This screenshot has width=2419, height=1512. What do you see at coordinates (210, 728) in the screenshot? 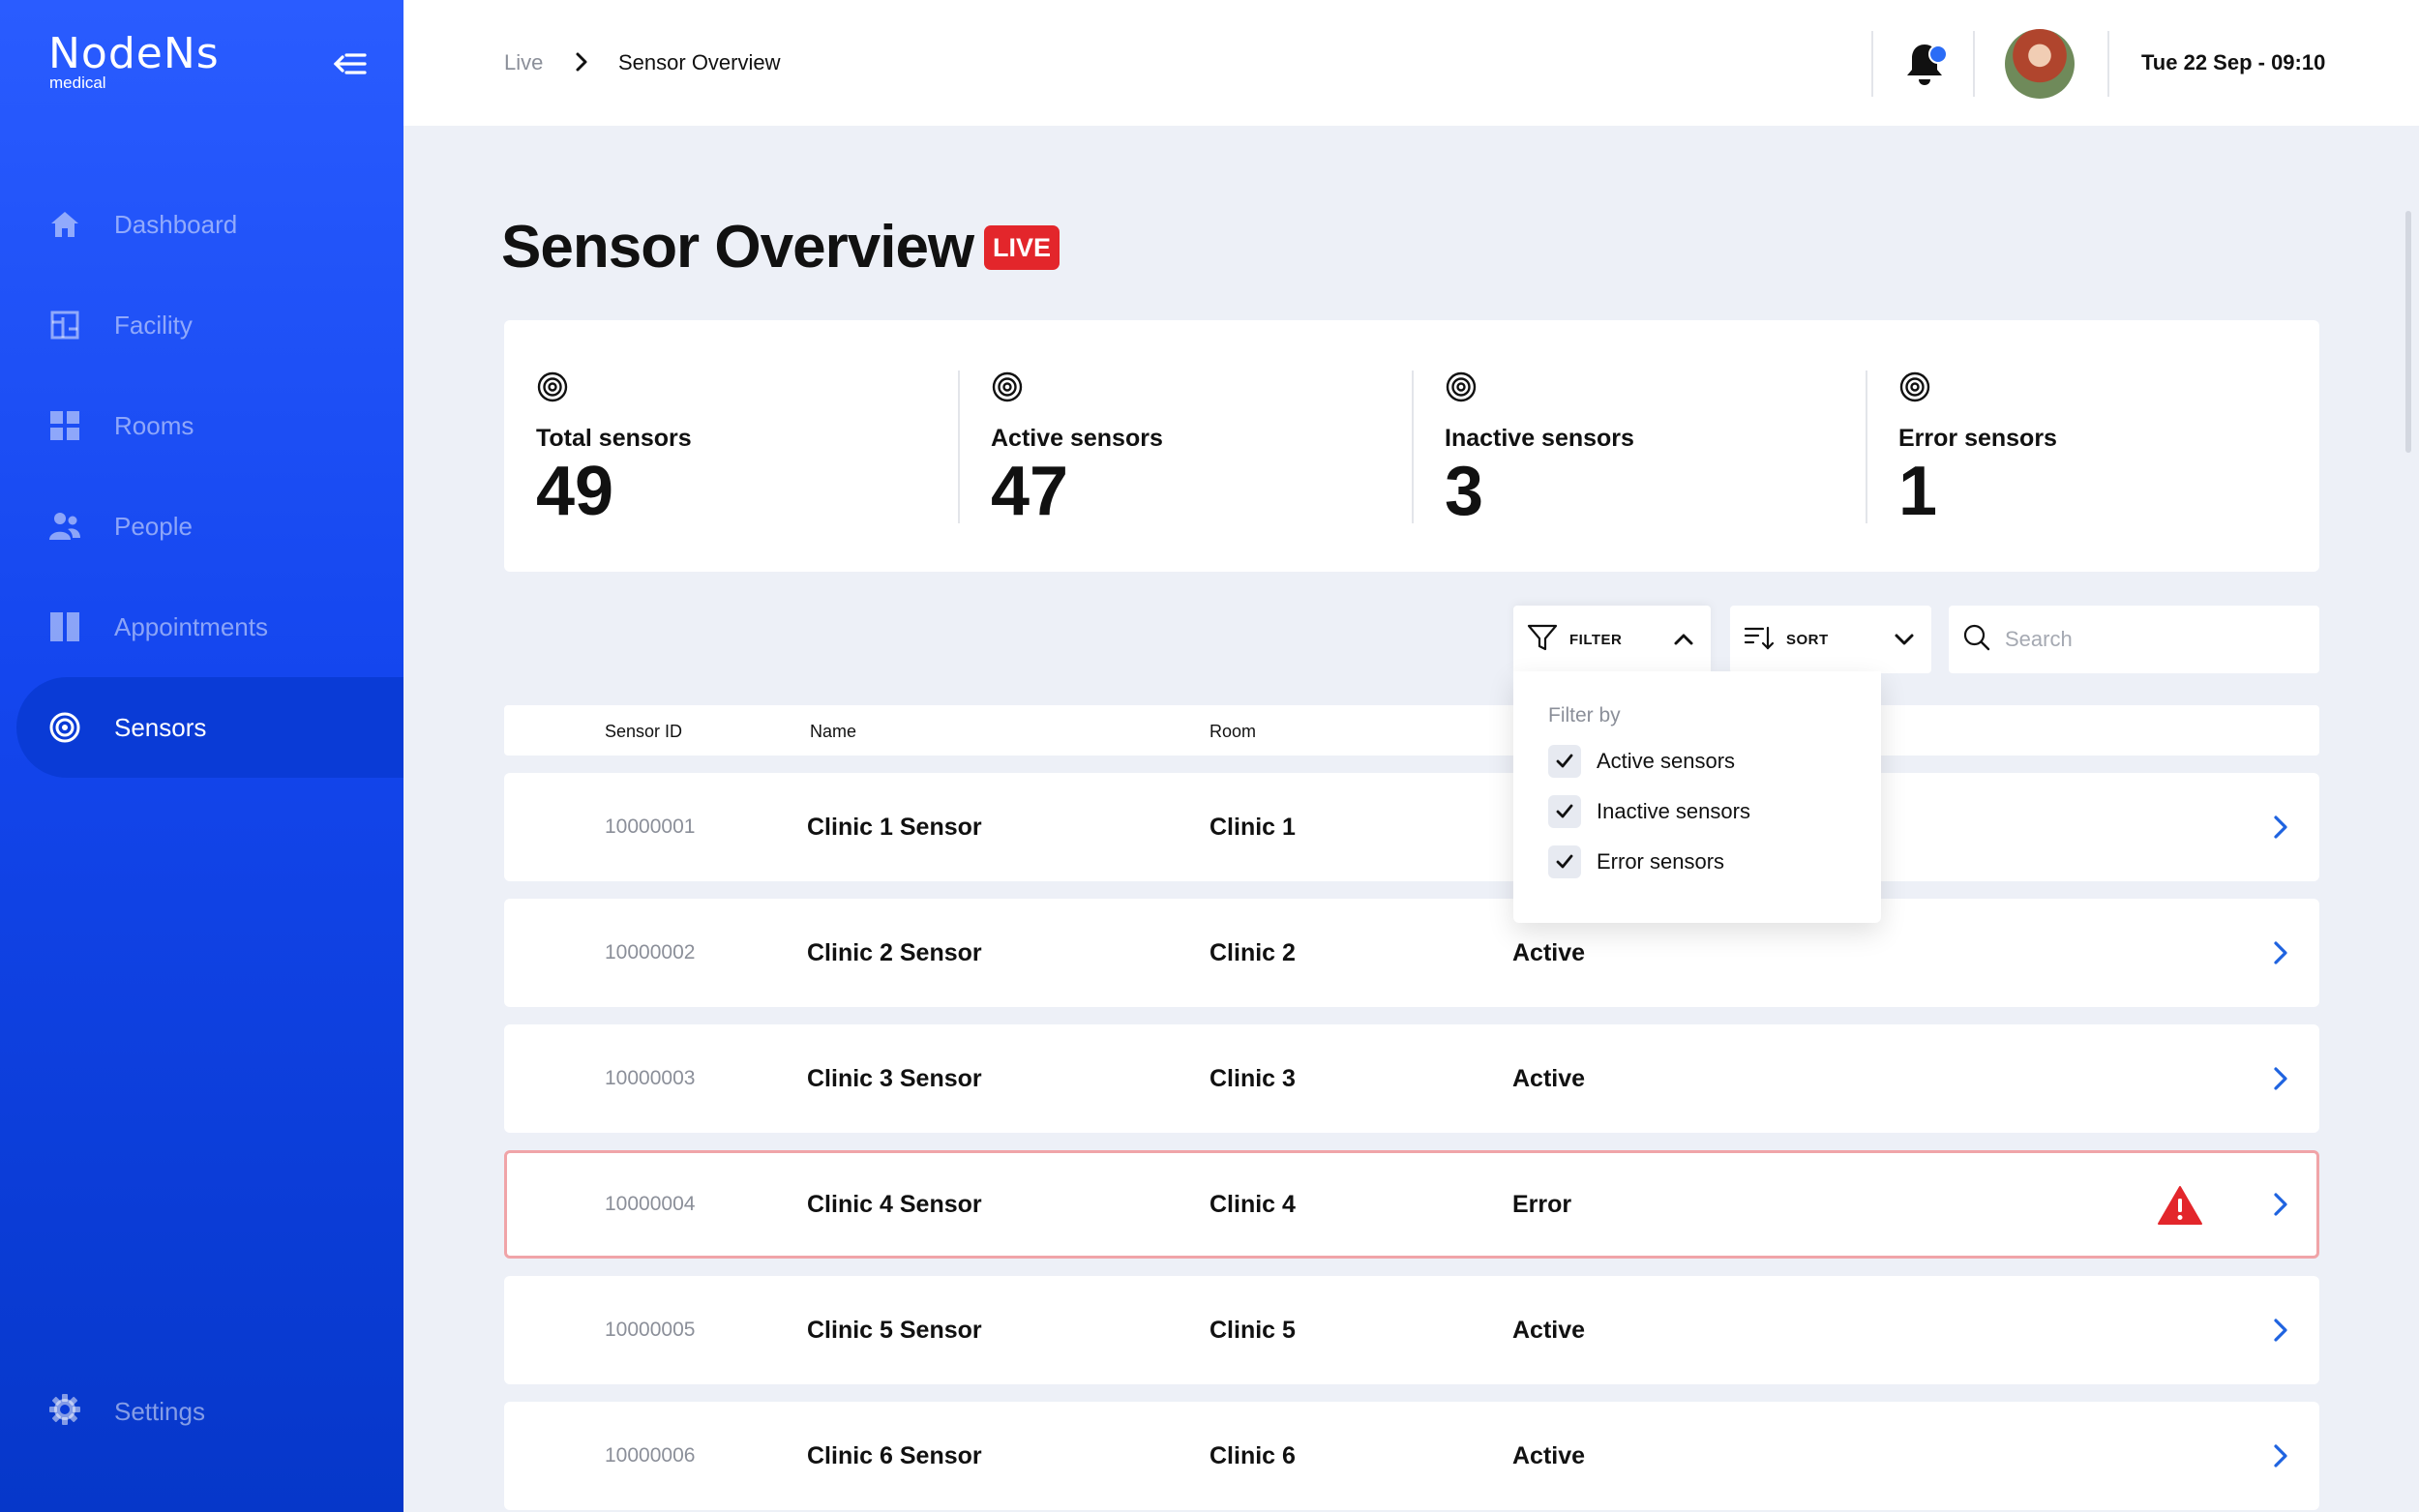
I see `sidebar-item-sensors: Sensors` at bounding box center [210, 728].